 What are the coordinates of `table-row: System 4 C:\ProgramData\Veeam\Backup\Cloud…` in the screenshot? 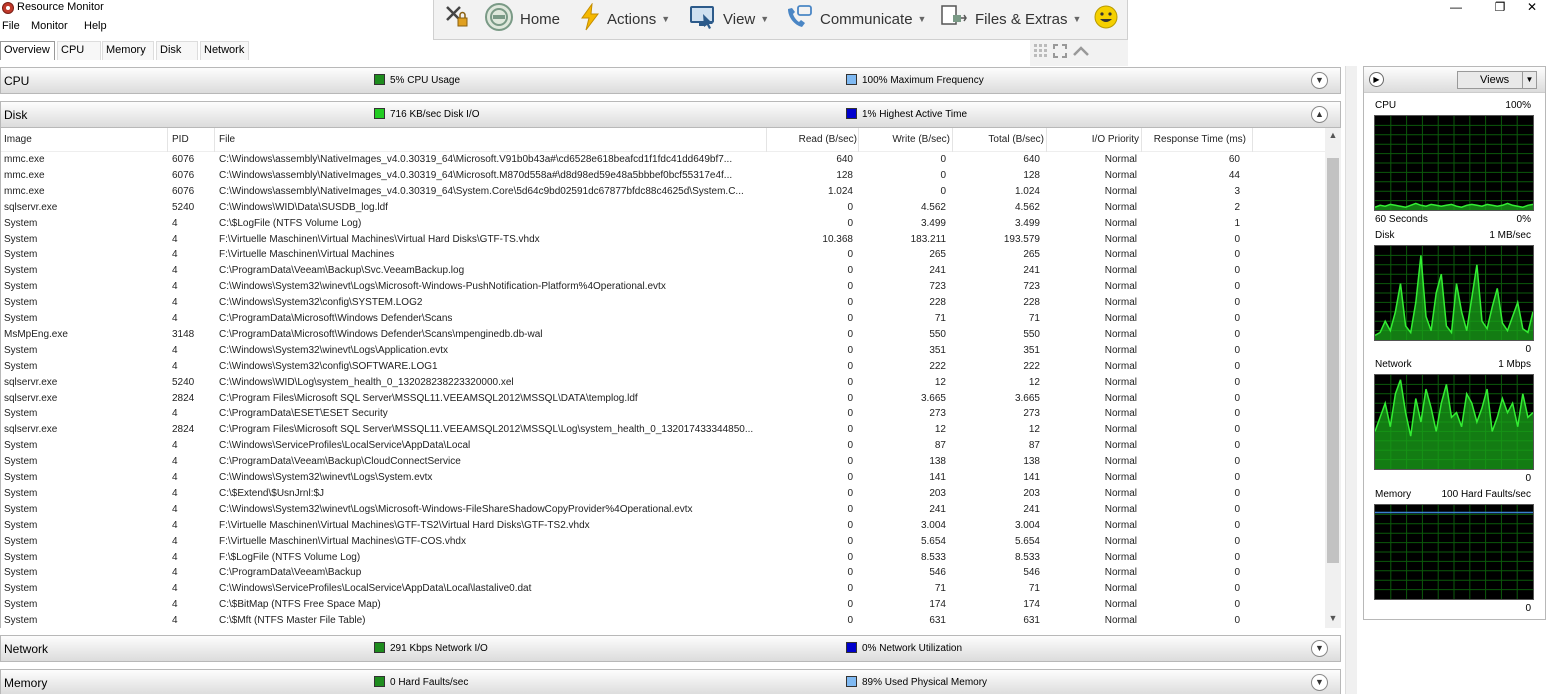 It's located at (663, 462).